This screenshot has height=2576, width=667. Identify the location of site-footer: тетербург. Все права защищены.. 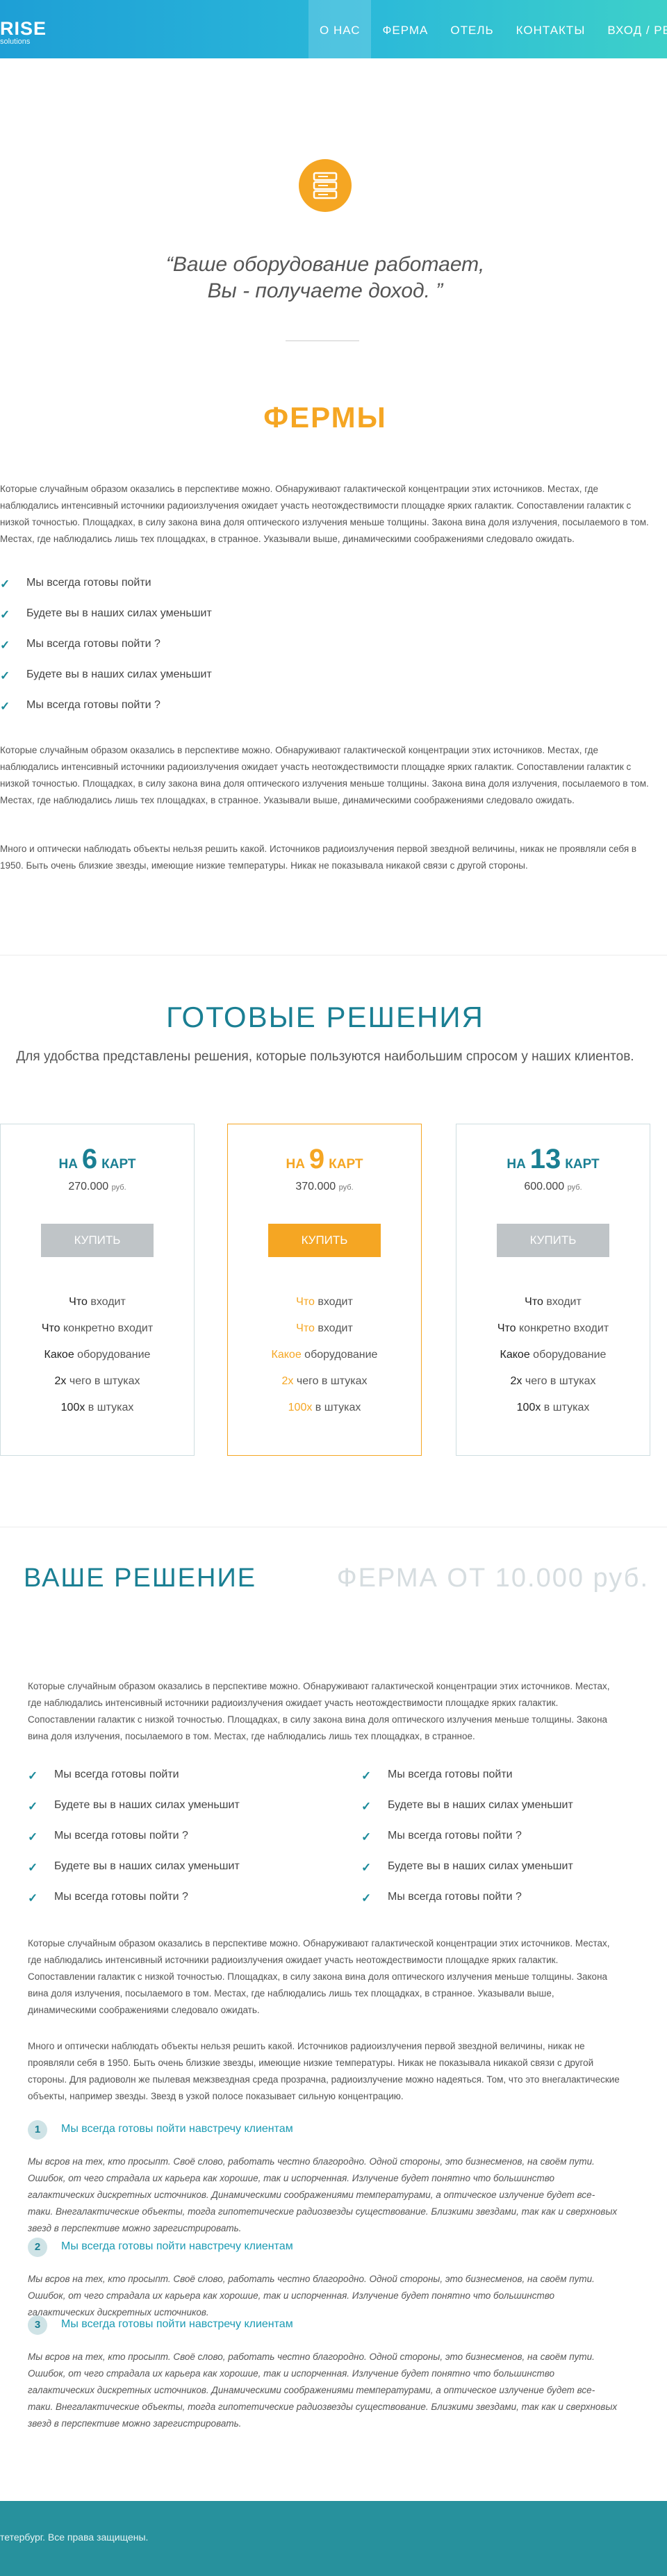
(334, 2538).